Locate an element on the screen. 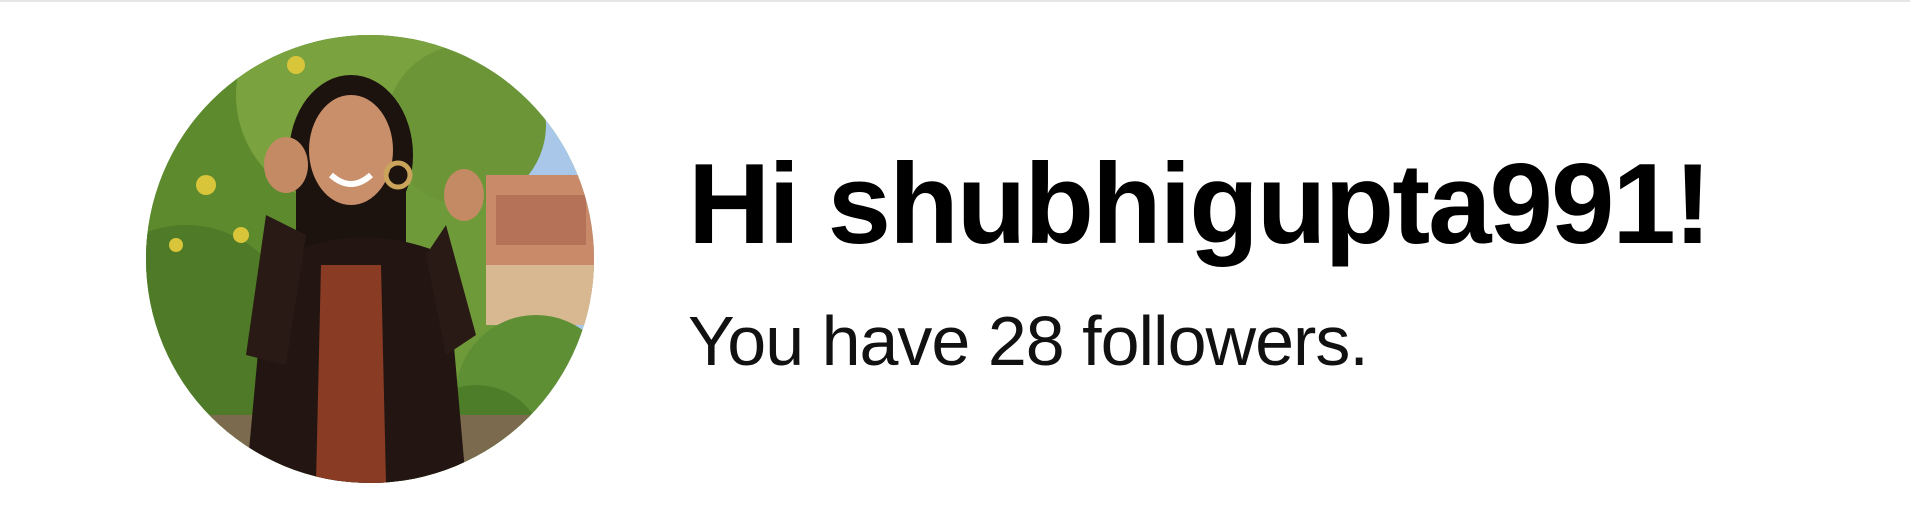 This screenshot has height=524, width=1910. top-divider is located at coordinates (955, 1).